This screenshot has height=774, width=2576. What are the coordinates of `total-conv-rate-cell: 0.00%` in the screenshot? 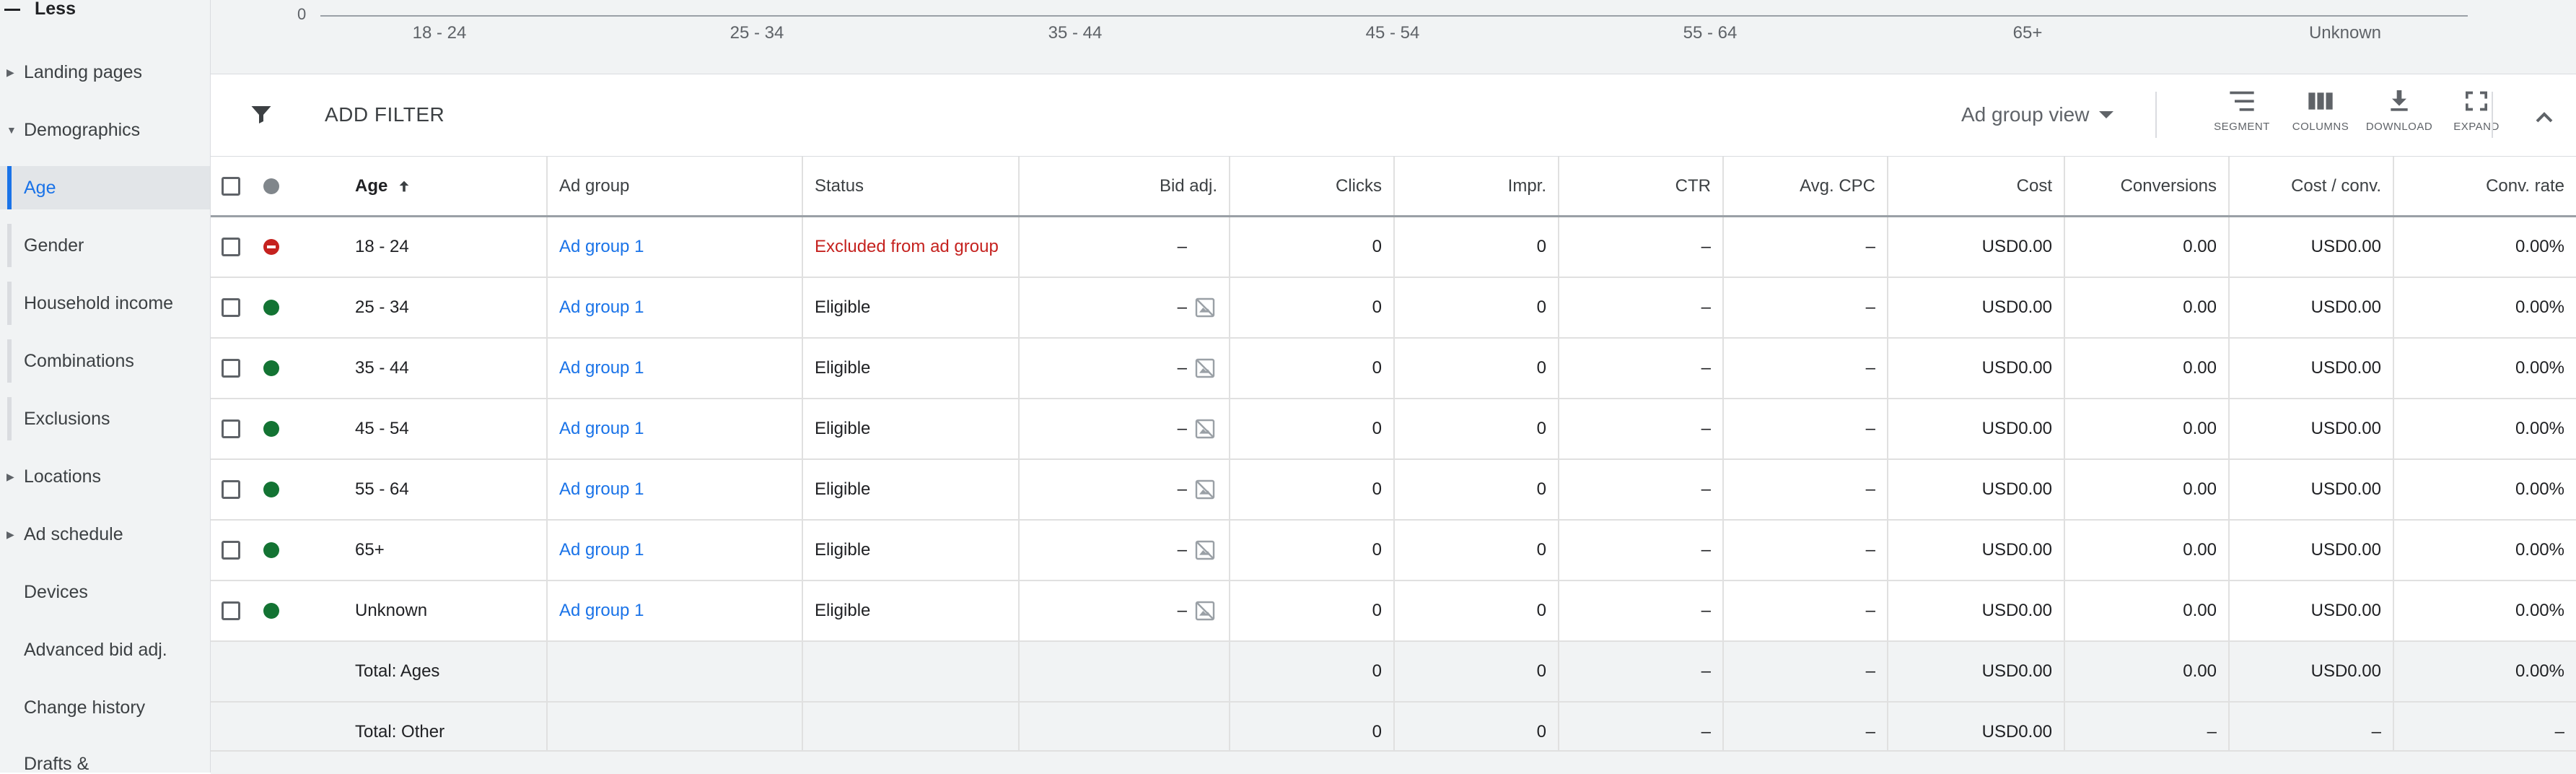 It's located at (2539, 671).